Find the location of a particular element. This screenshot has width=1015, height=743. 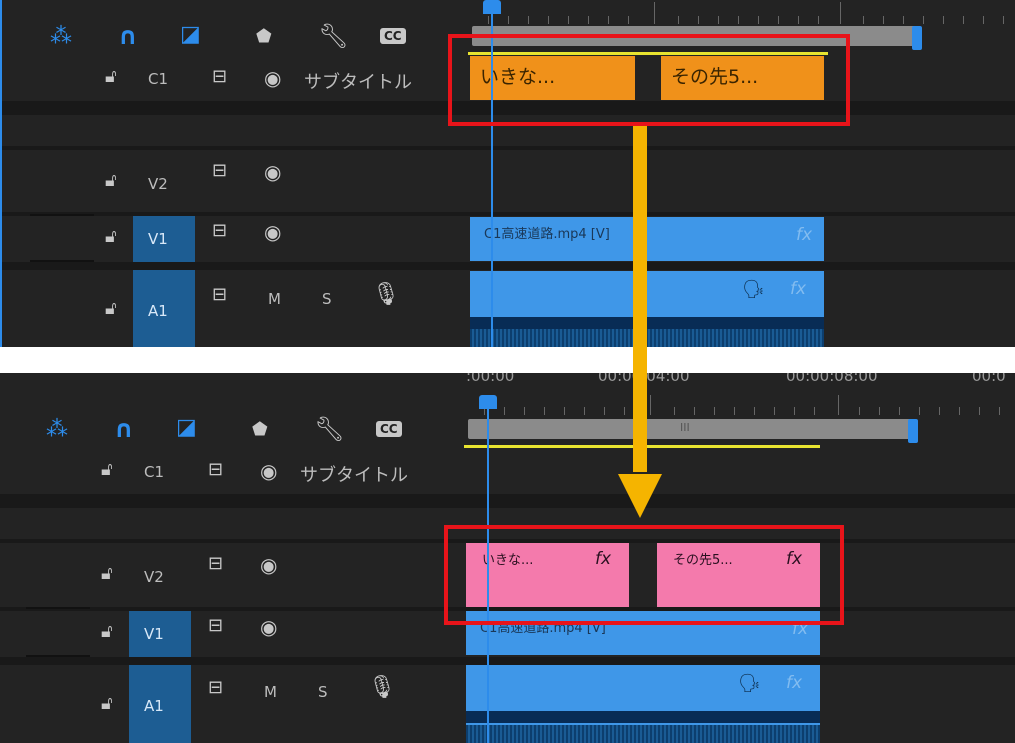

timecode: :00:00 is located at coordinates (490, 379).